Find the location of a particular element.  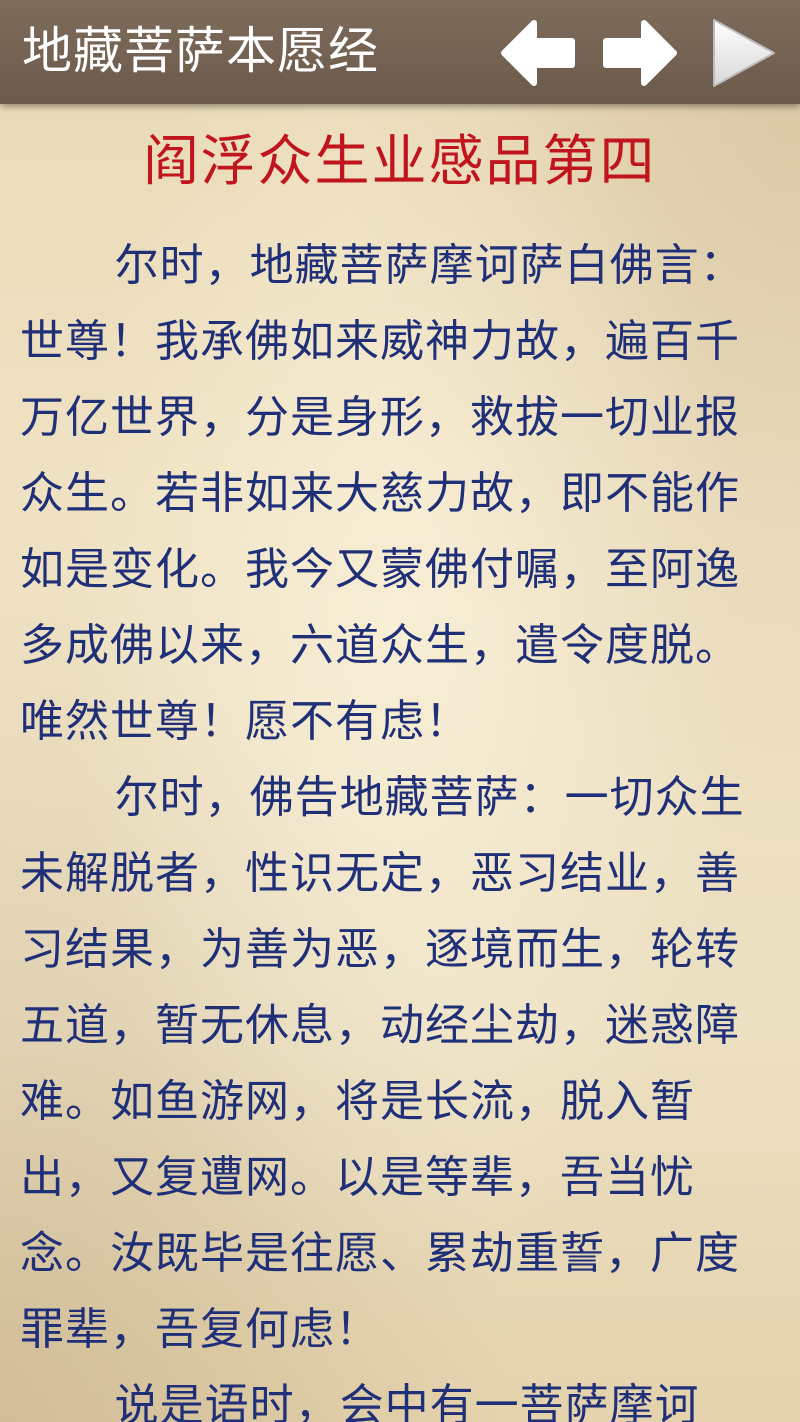

arrow-right-icon is located at coordinates (640, 53).